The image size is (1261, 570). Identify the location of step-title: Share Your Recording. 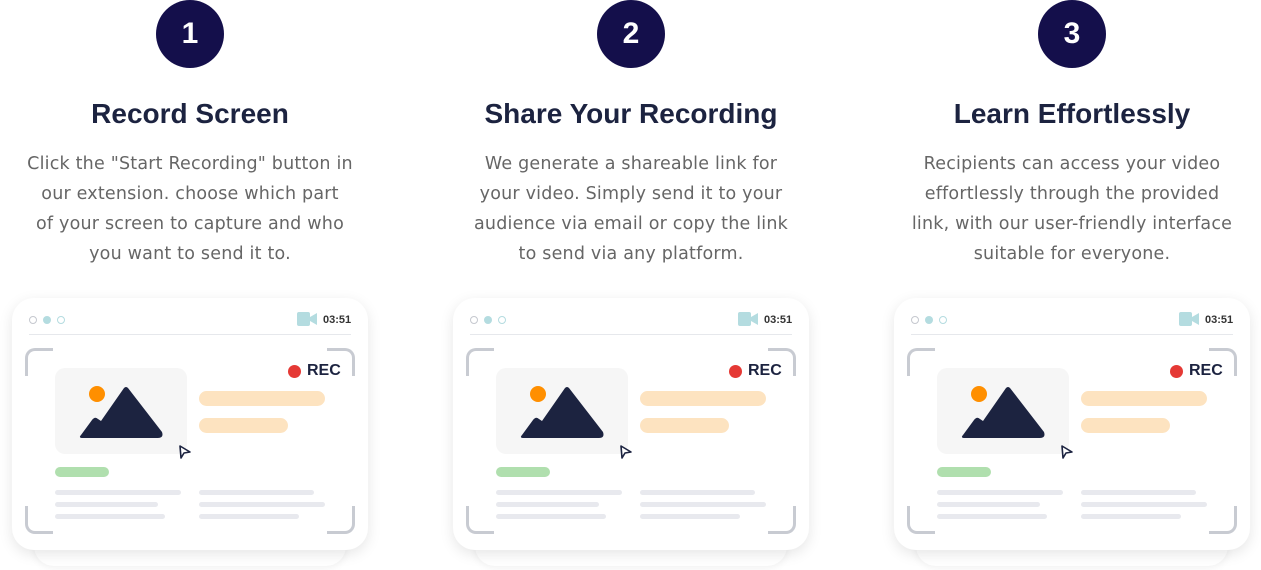
(631, 113).